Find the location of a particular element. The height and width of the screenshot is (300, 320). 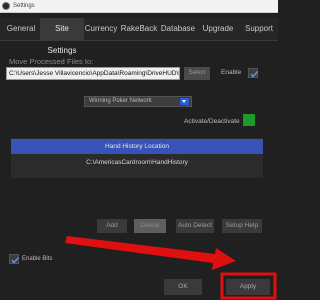

enable-bits-checkbox is located at coordinates (14, 259).